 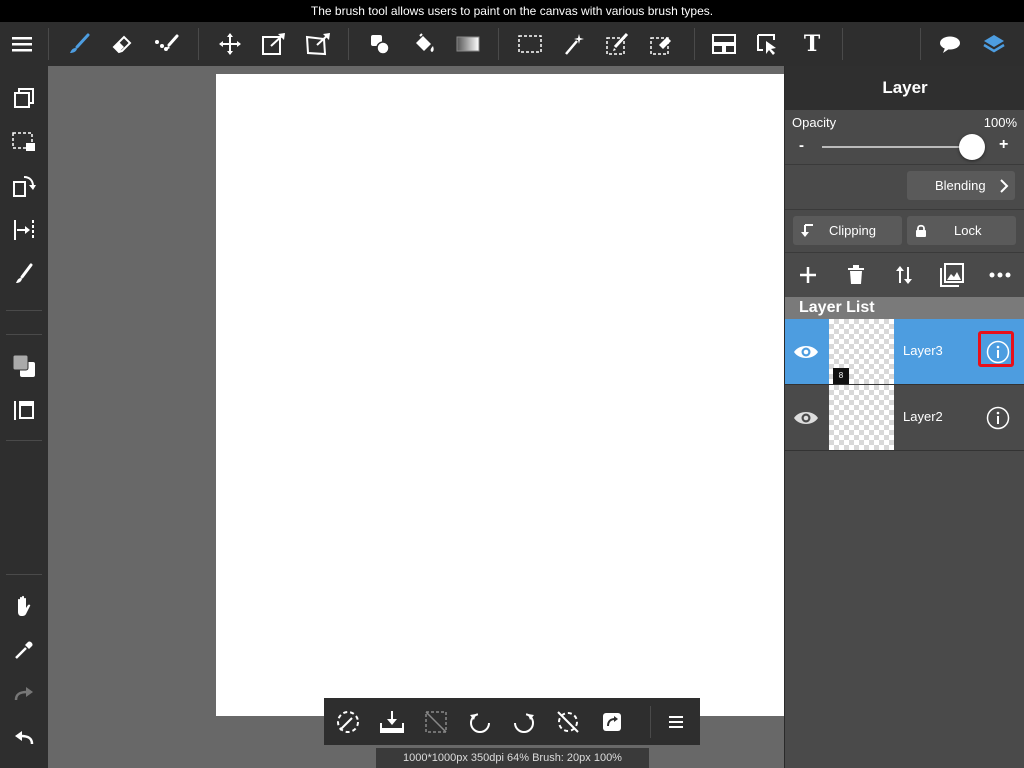 I want to click on layer-list-header: Layer List, so click(x=904, y=308).